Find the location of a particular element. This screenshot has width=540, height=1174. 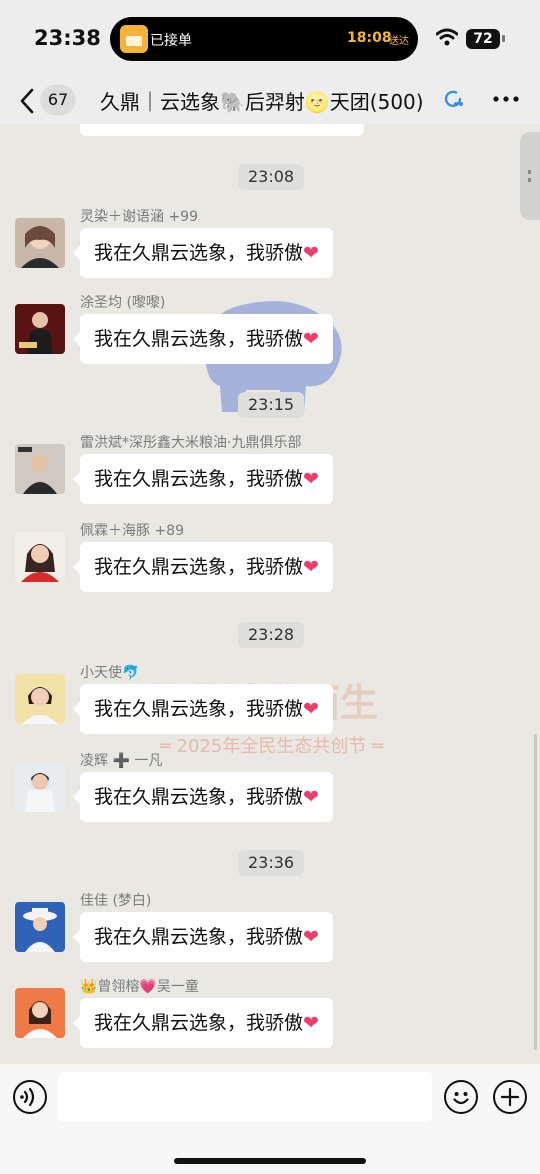

timestamp-chip: 23:08 is located at coordinates (271, 177).